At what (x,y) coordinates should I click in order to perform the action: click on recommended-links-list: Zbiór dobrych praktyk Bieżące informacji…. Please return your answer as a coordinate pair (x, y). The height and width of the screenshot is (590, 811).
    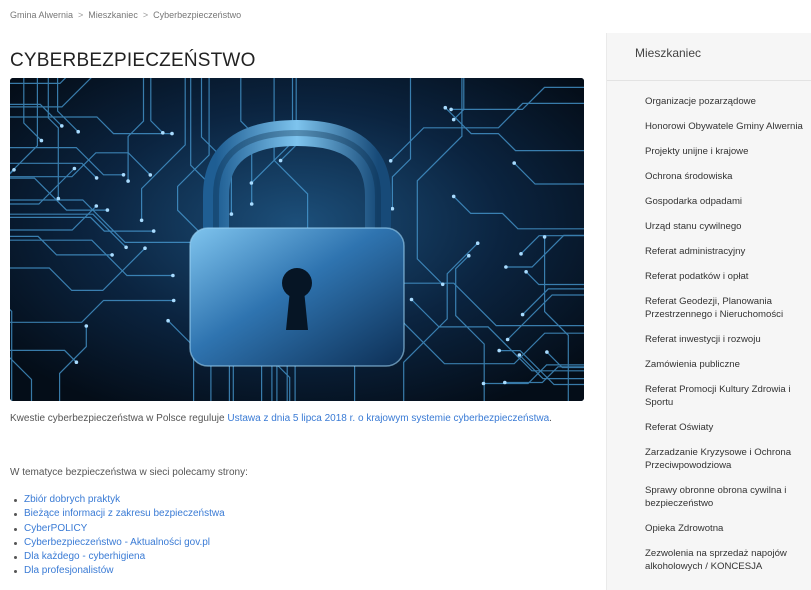
    Looking at the image, I should click on (117, 536).